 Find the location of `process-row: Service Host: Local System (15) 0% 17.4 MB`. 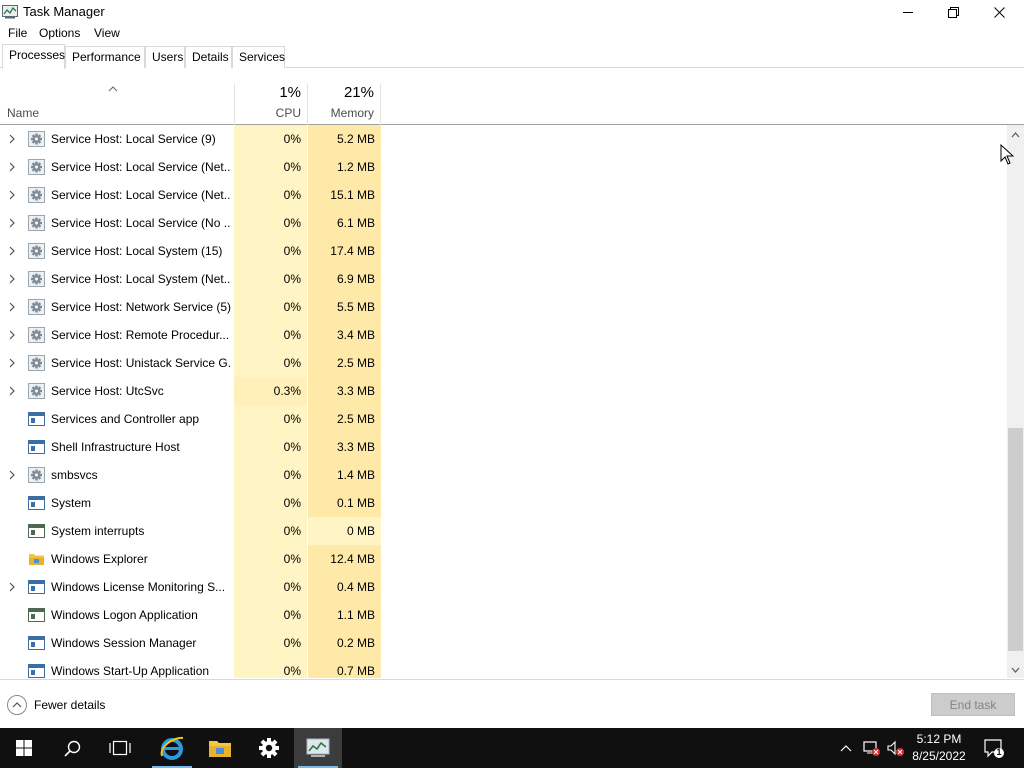

process-row: Service Host: Local System (15) 0% 17.4 MB is located at coordinates (503, 251).